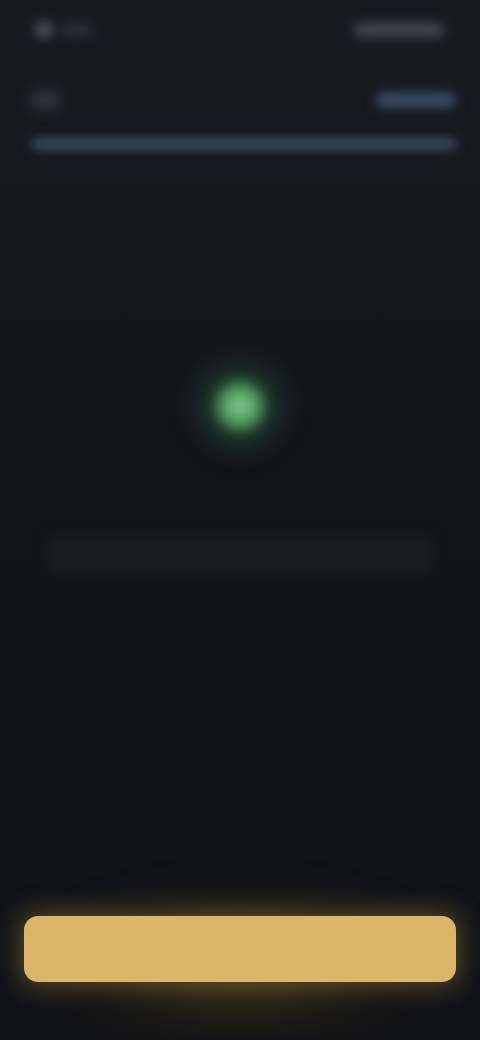 Image resolution: width=480 pixels, height=1040 pixels. Describe the element at coordinates (45, 100) in the screenshot. I see `back-arrow-icon` at that location.